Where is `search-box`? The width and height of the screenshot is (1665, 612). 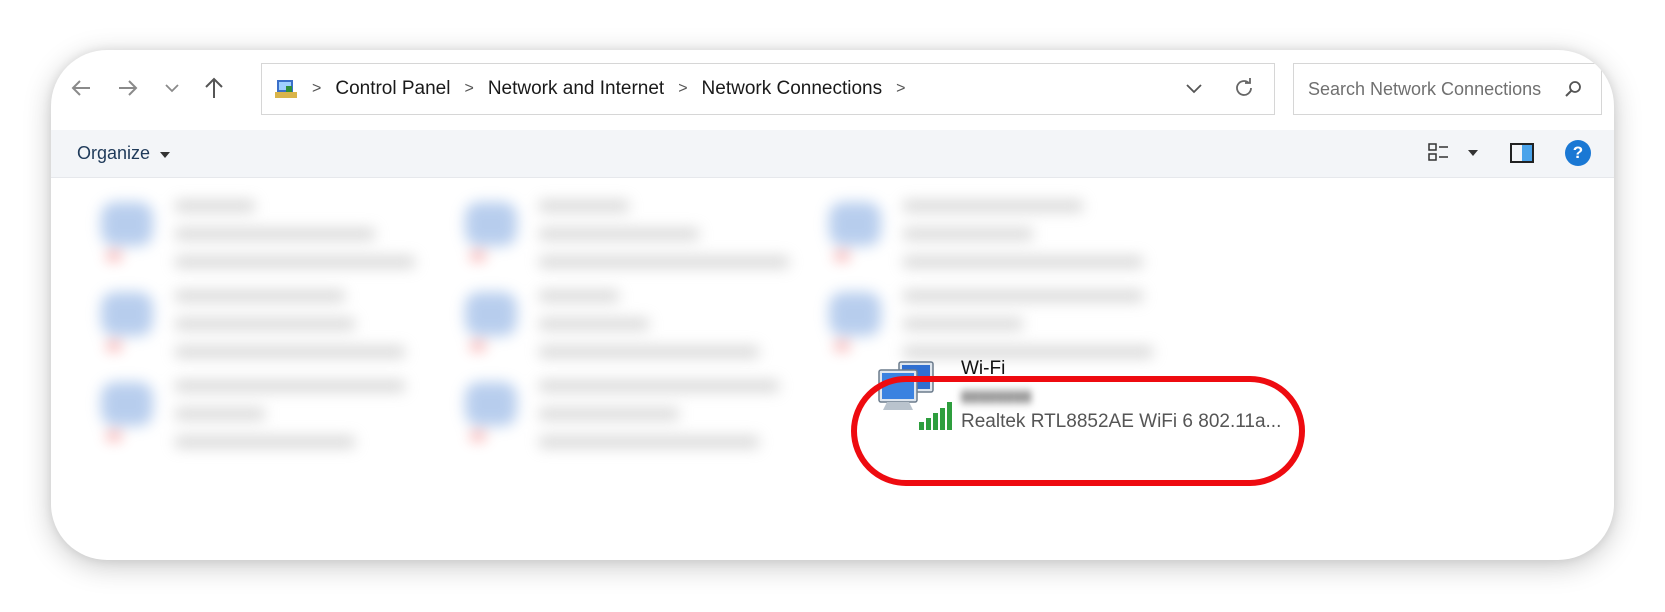
search-box is located at coordinates (1447, 89).